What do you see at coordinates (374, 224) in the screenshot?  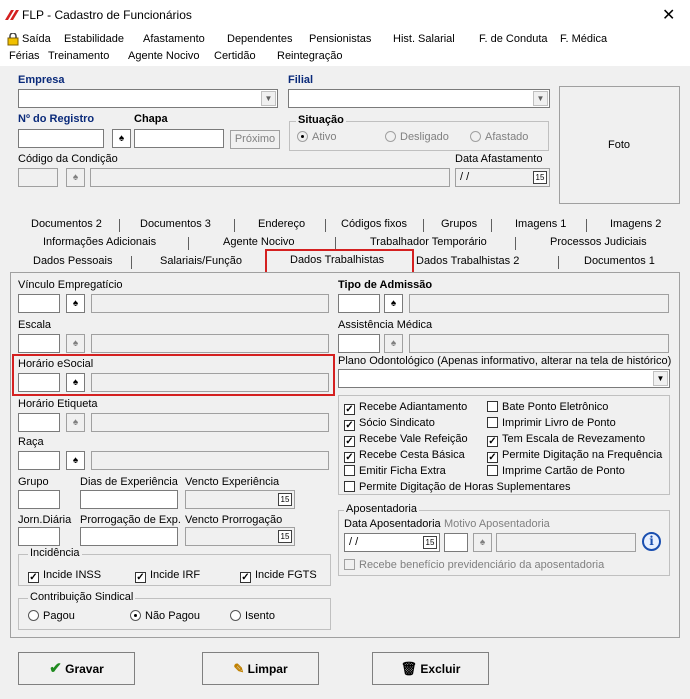 I see `tab-codigos-fixos: Códigos fixos` at bounding box center [374, 224].